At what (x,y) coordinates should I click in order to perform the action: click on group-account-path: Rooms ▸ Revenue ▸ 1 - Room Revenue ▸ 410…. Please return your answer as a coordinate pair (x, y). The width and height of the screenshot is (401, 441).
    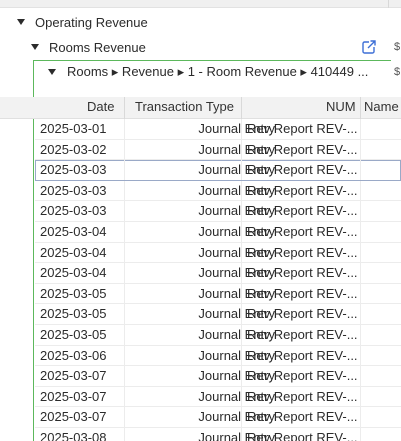
    Looking at the image, I should click on (200, 72).